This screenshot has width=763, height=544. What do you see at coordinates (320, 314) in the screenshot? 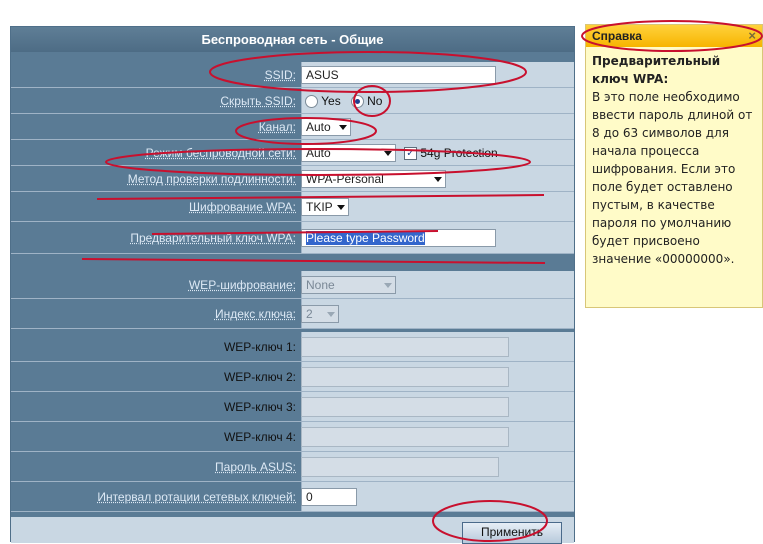
I see `key-index-select: 2` at bounding box center [320, 314].